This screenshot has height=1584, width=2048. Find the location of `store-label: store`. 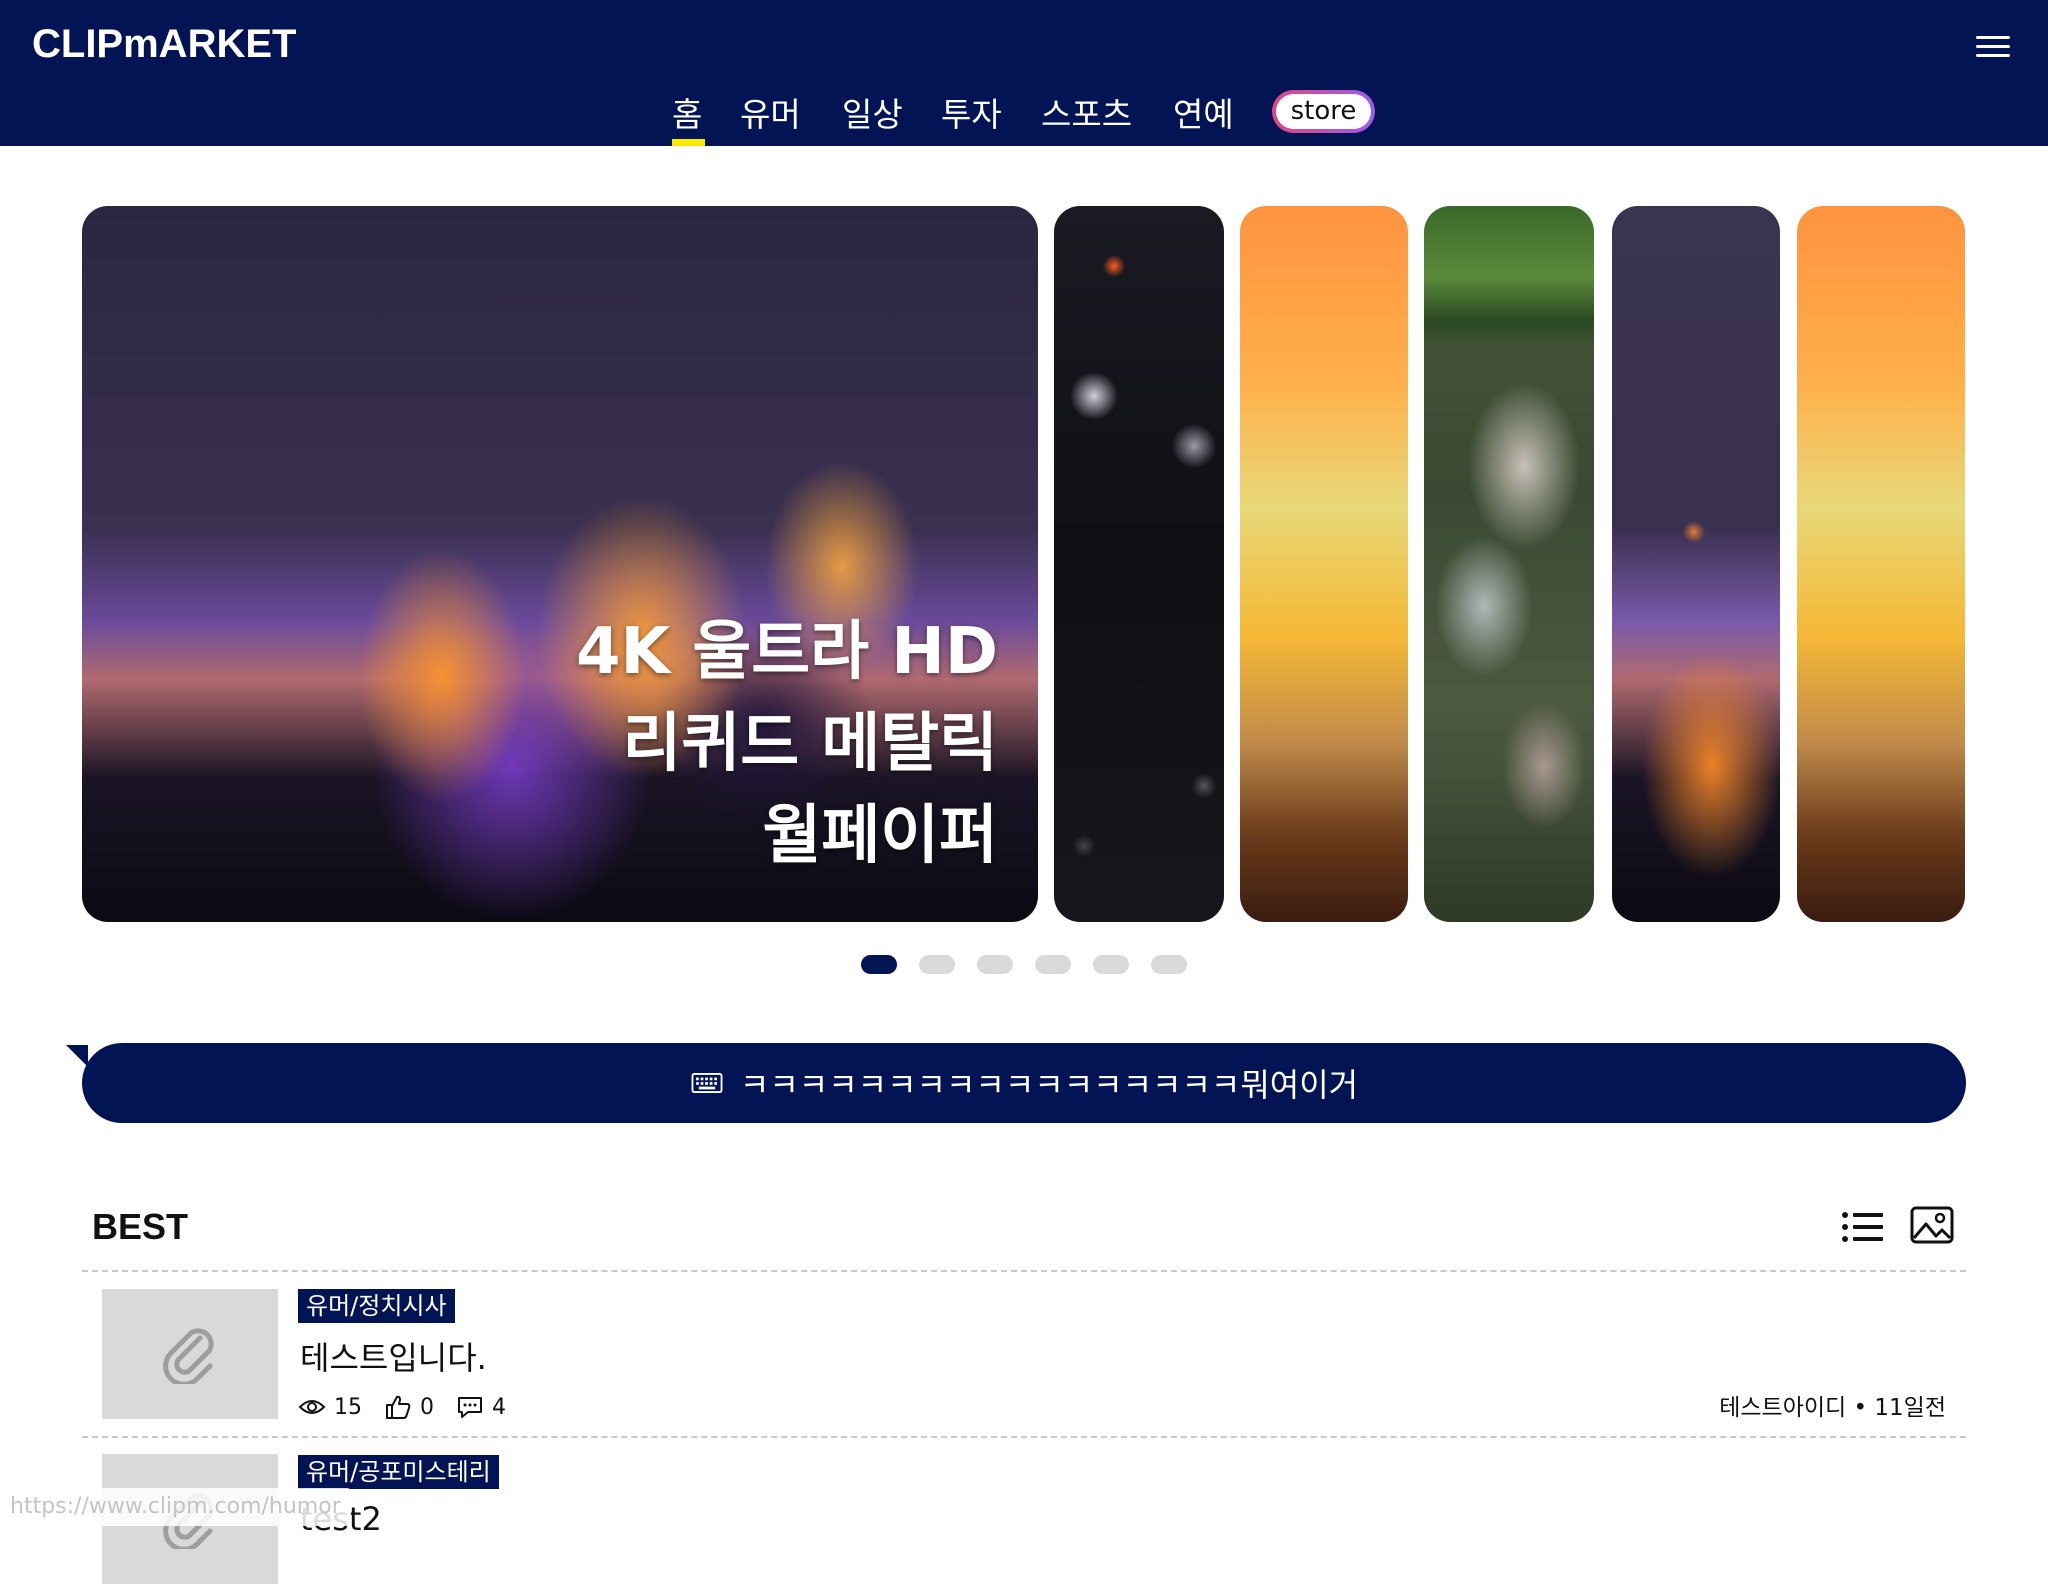

store-label: store is located at coordinates (1323, 111).